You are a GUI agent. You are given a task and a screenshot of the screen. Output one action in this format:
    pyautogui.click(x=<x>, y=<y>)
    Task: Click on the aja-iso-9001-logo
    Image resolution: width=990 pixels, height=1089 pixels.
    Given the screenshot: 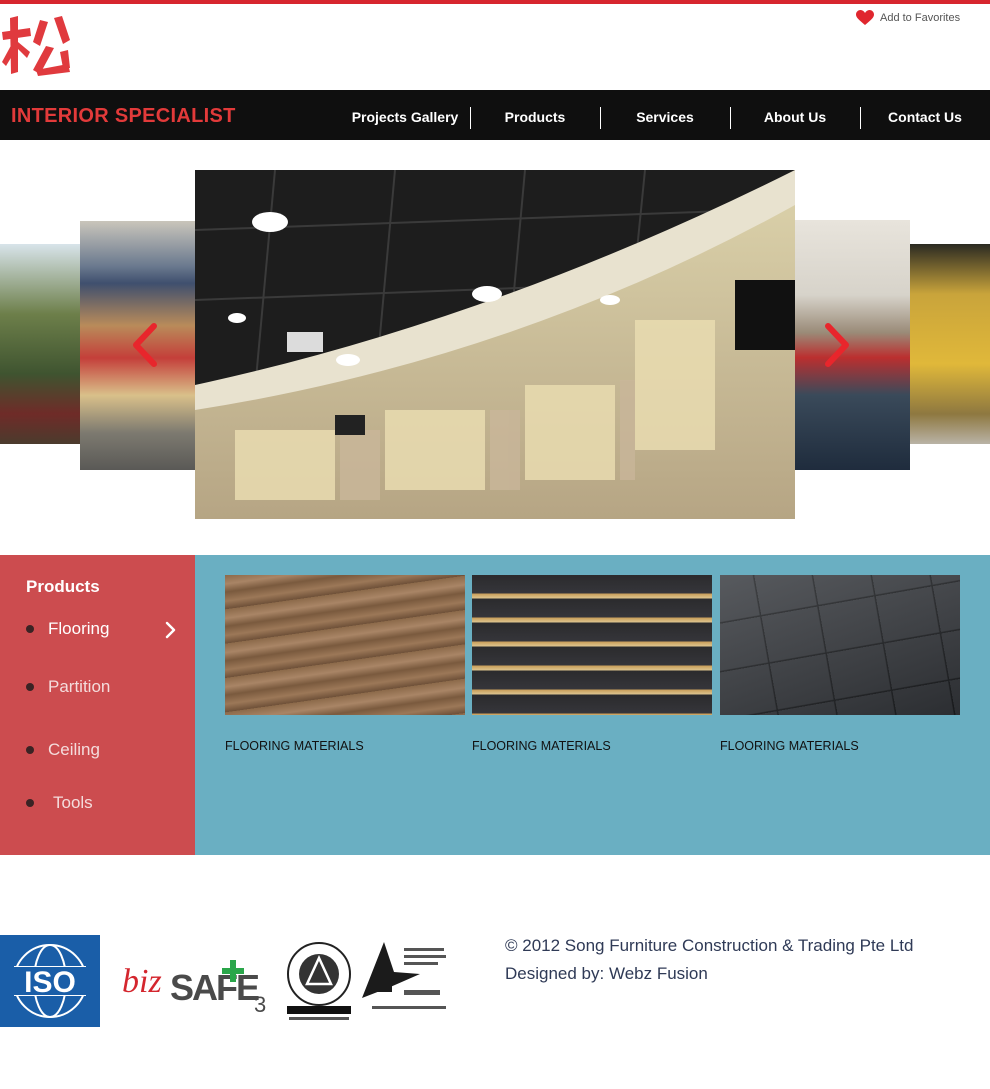 What is the action you would take?
    pyautogui.click(x=319, y=981)
    